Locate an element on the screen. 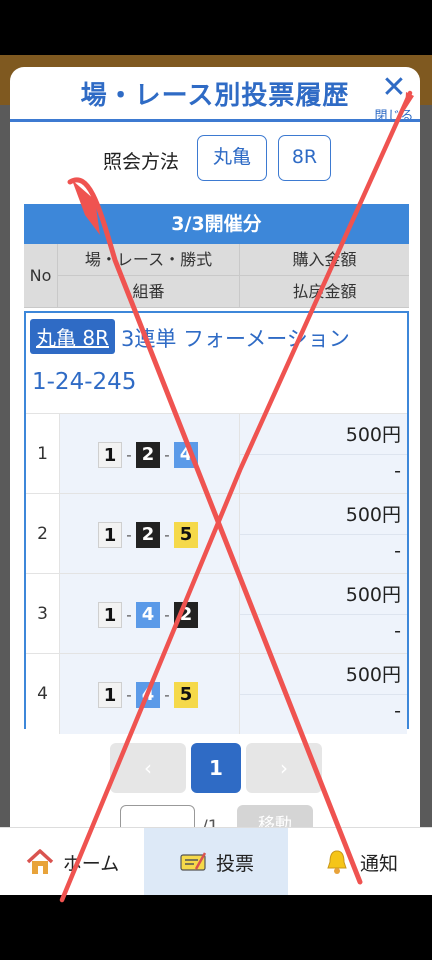 The height and width of the screenshot is (960, 432). boat-sequence: 1-2-4 is located at coordinates (148, 455).